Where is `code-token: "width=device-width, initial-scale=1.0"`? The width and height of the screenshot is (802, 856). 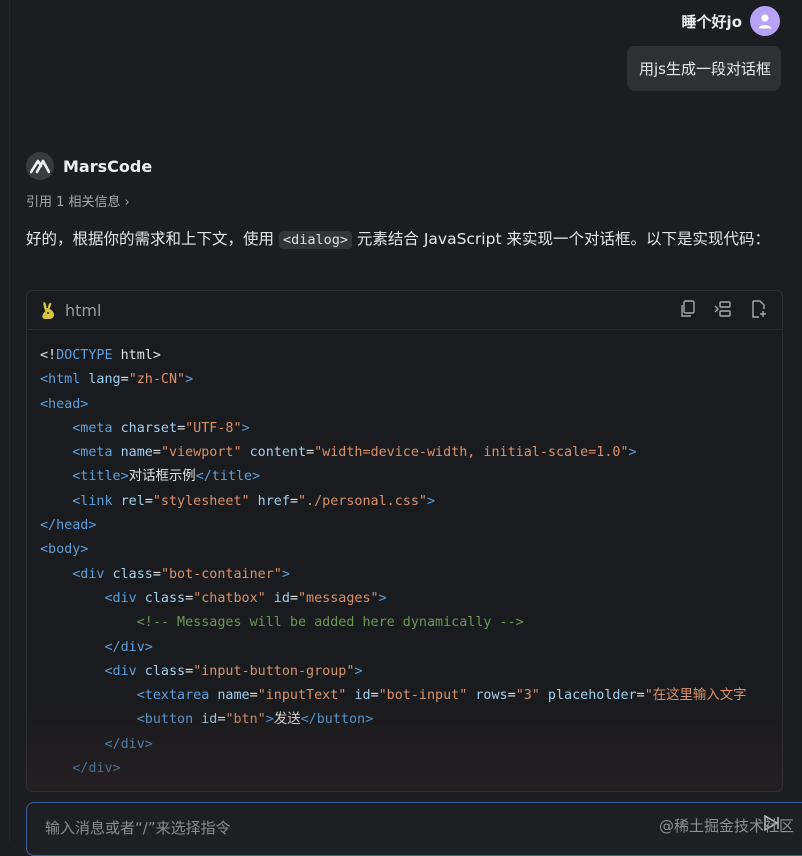
code-token: "width=device-width, initial-scale=1.0" is located at coordinates (471, 453).